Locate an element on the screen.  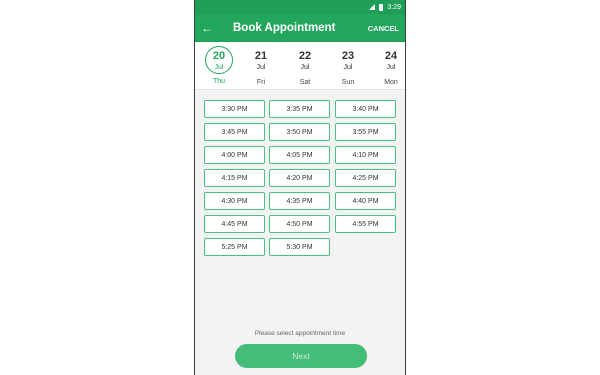
time-slot: 4:30 PM is located at coordinates (234, 201).